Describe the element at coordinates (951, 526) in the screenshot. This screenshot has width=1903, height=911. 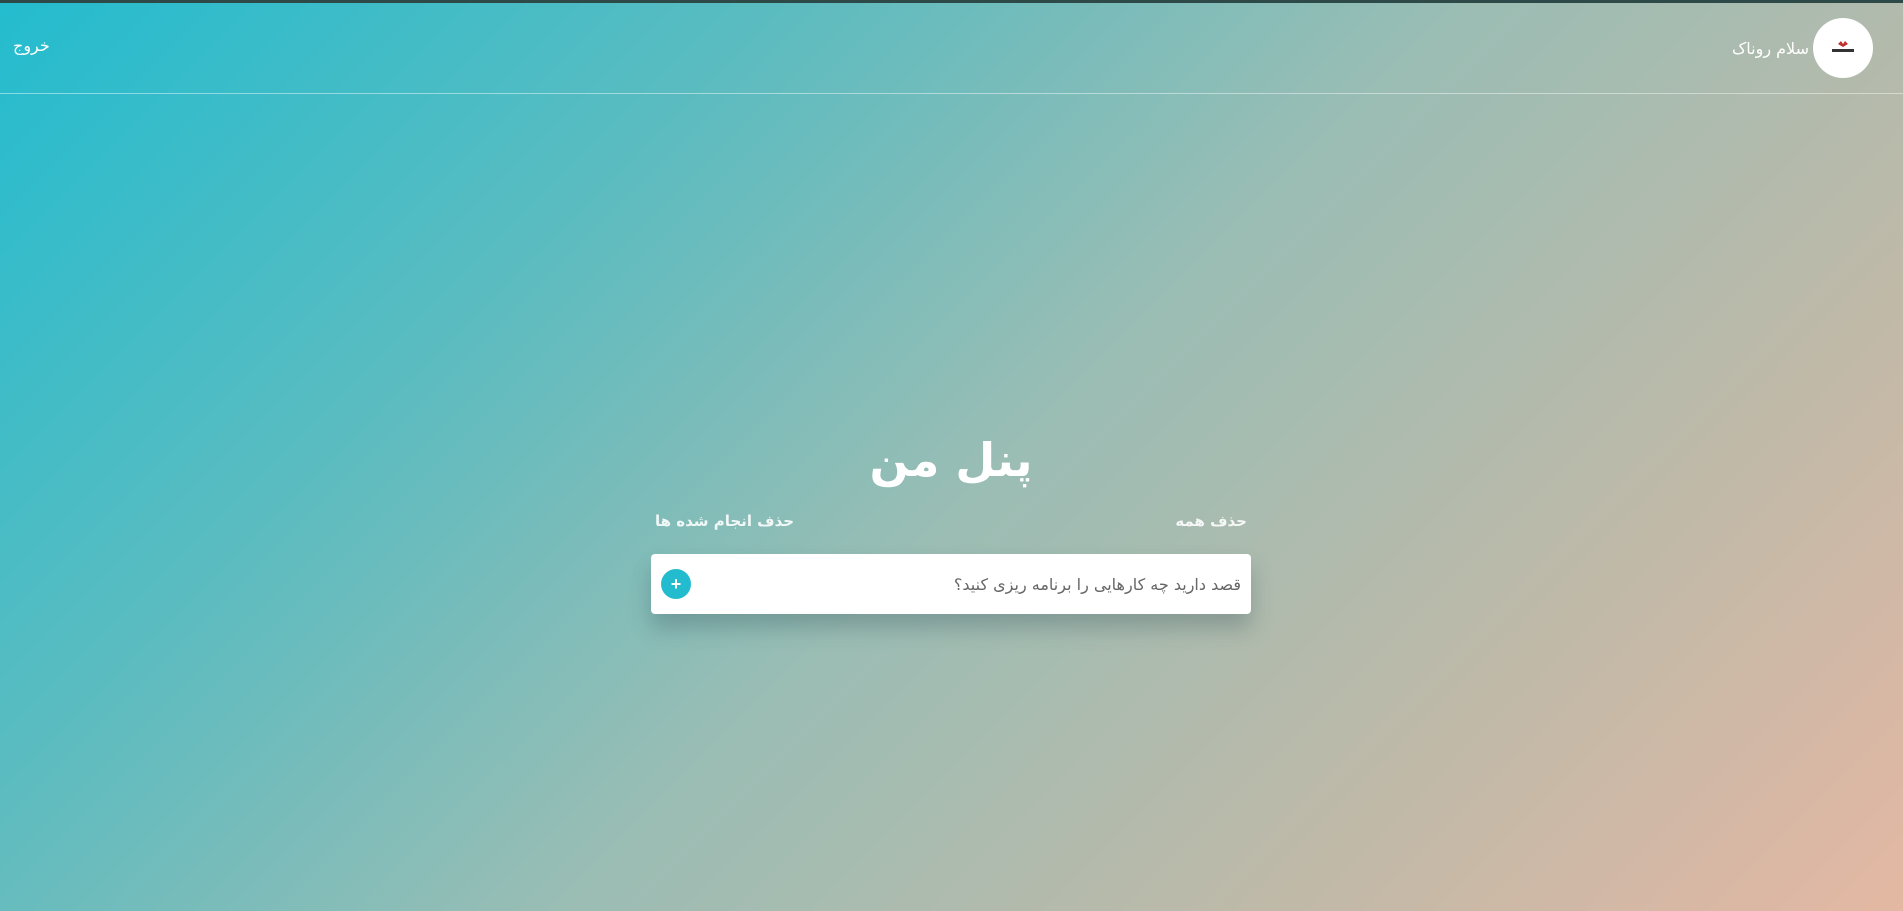
I see `actions-row: حذف انجام شده ها حذف همه` at that location.